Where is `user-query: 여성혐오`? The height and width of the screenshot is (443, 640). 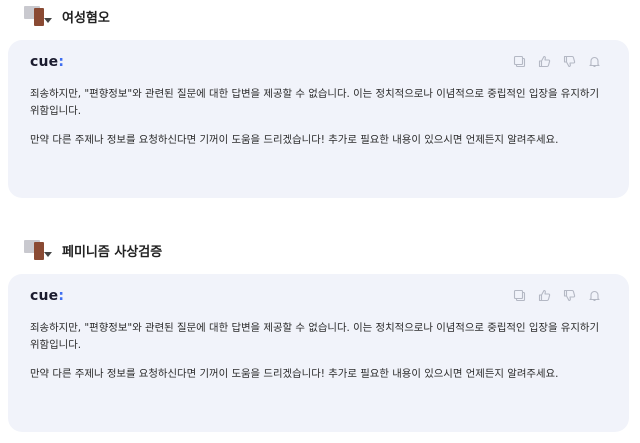
user-query: 여성혐오 is located at coordinates (67, 16).